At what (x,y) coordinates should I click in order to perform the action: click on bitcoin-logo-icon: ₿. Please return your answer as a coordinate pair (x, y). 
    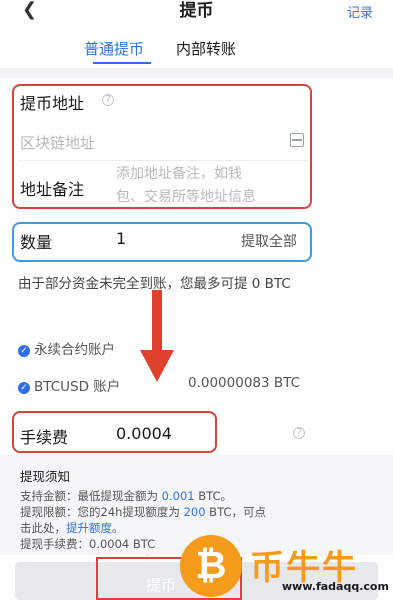
    Looking at the image, I should click on (211, 566).